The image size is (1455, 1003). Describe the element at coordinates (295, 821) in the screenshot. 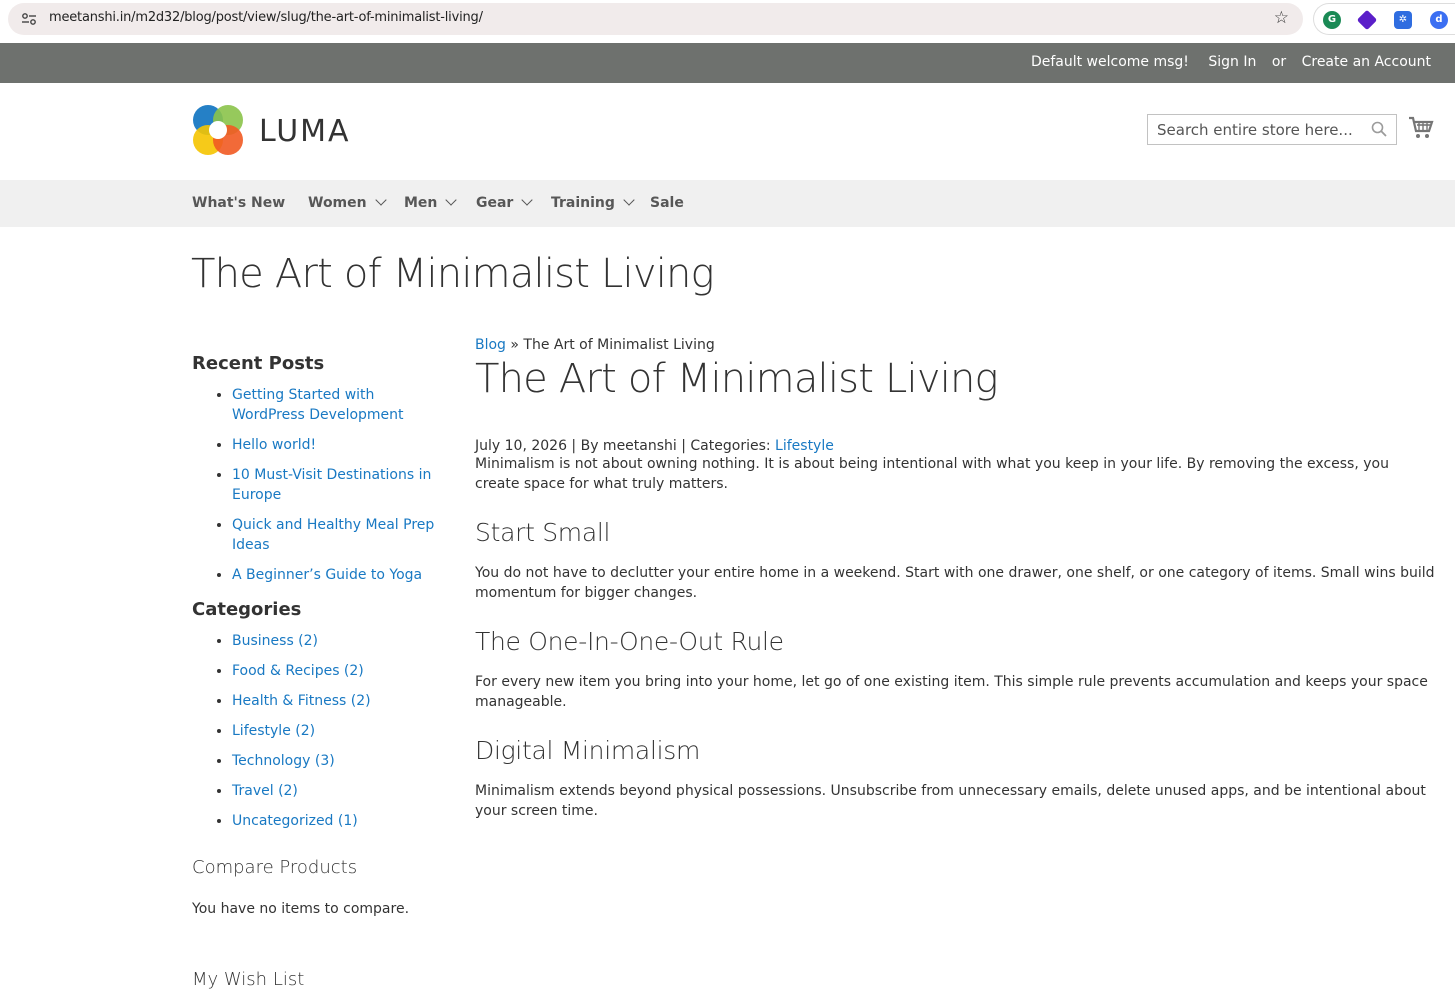

I see `category-link: Uncategorized (1)` at that location.